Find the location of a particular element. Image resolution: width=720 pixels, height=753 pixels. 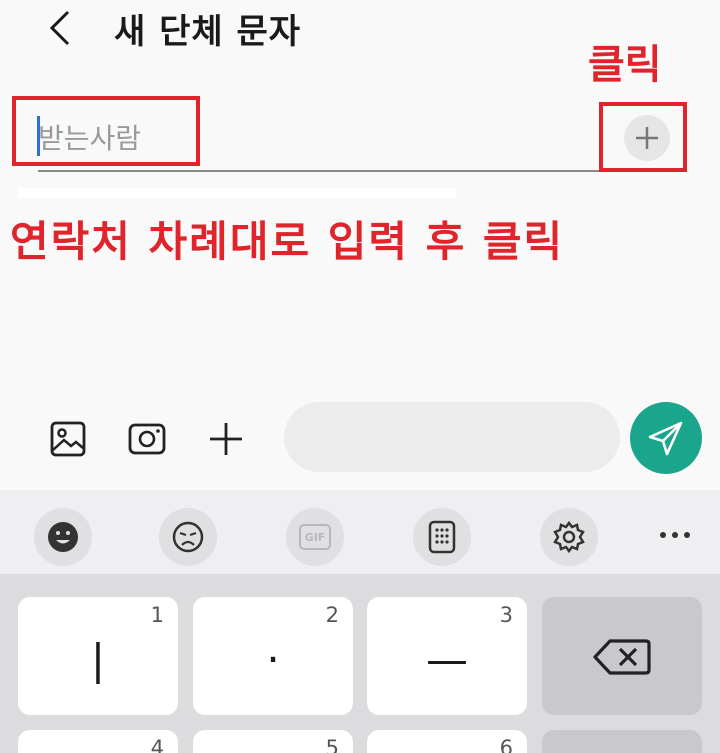

annotation-click-label: 클릭 is located at coordinates (625, 65).